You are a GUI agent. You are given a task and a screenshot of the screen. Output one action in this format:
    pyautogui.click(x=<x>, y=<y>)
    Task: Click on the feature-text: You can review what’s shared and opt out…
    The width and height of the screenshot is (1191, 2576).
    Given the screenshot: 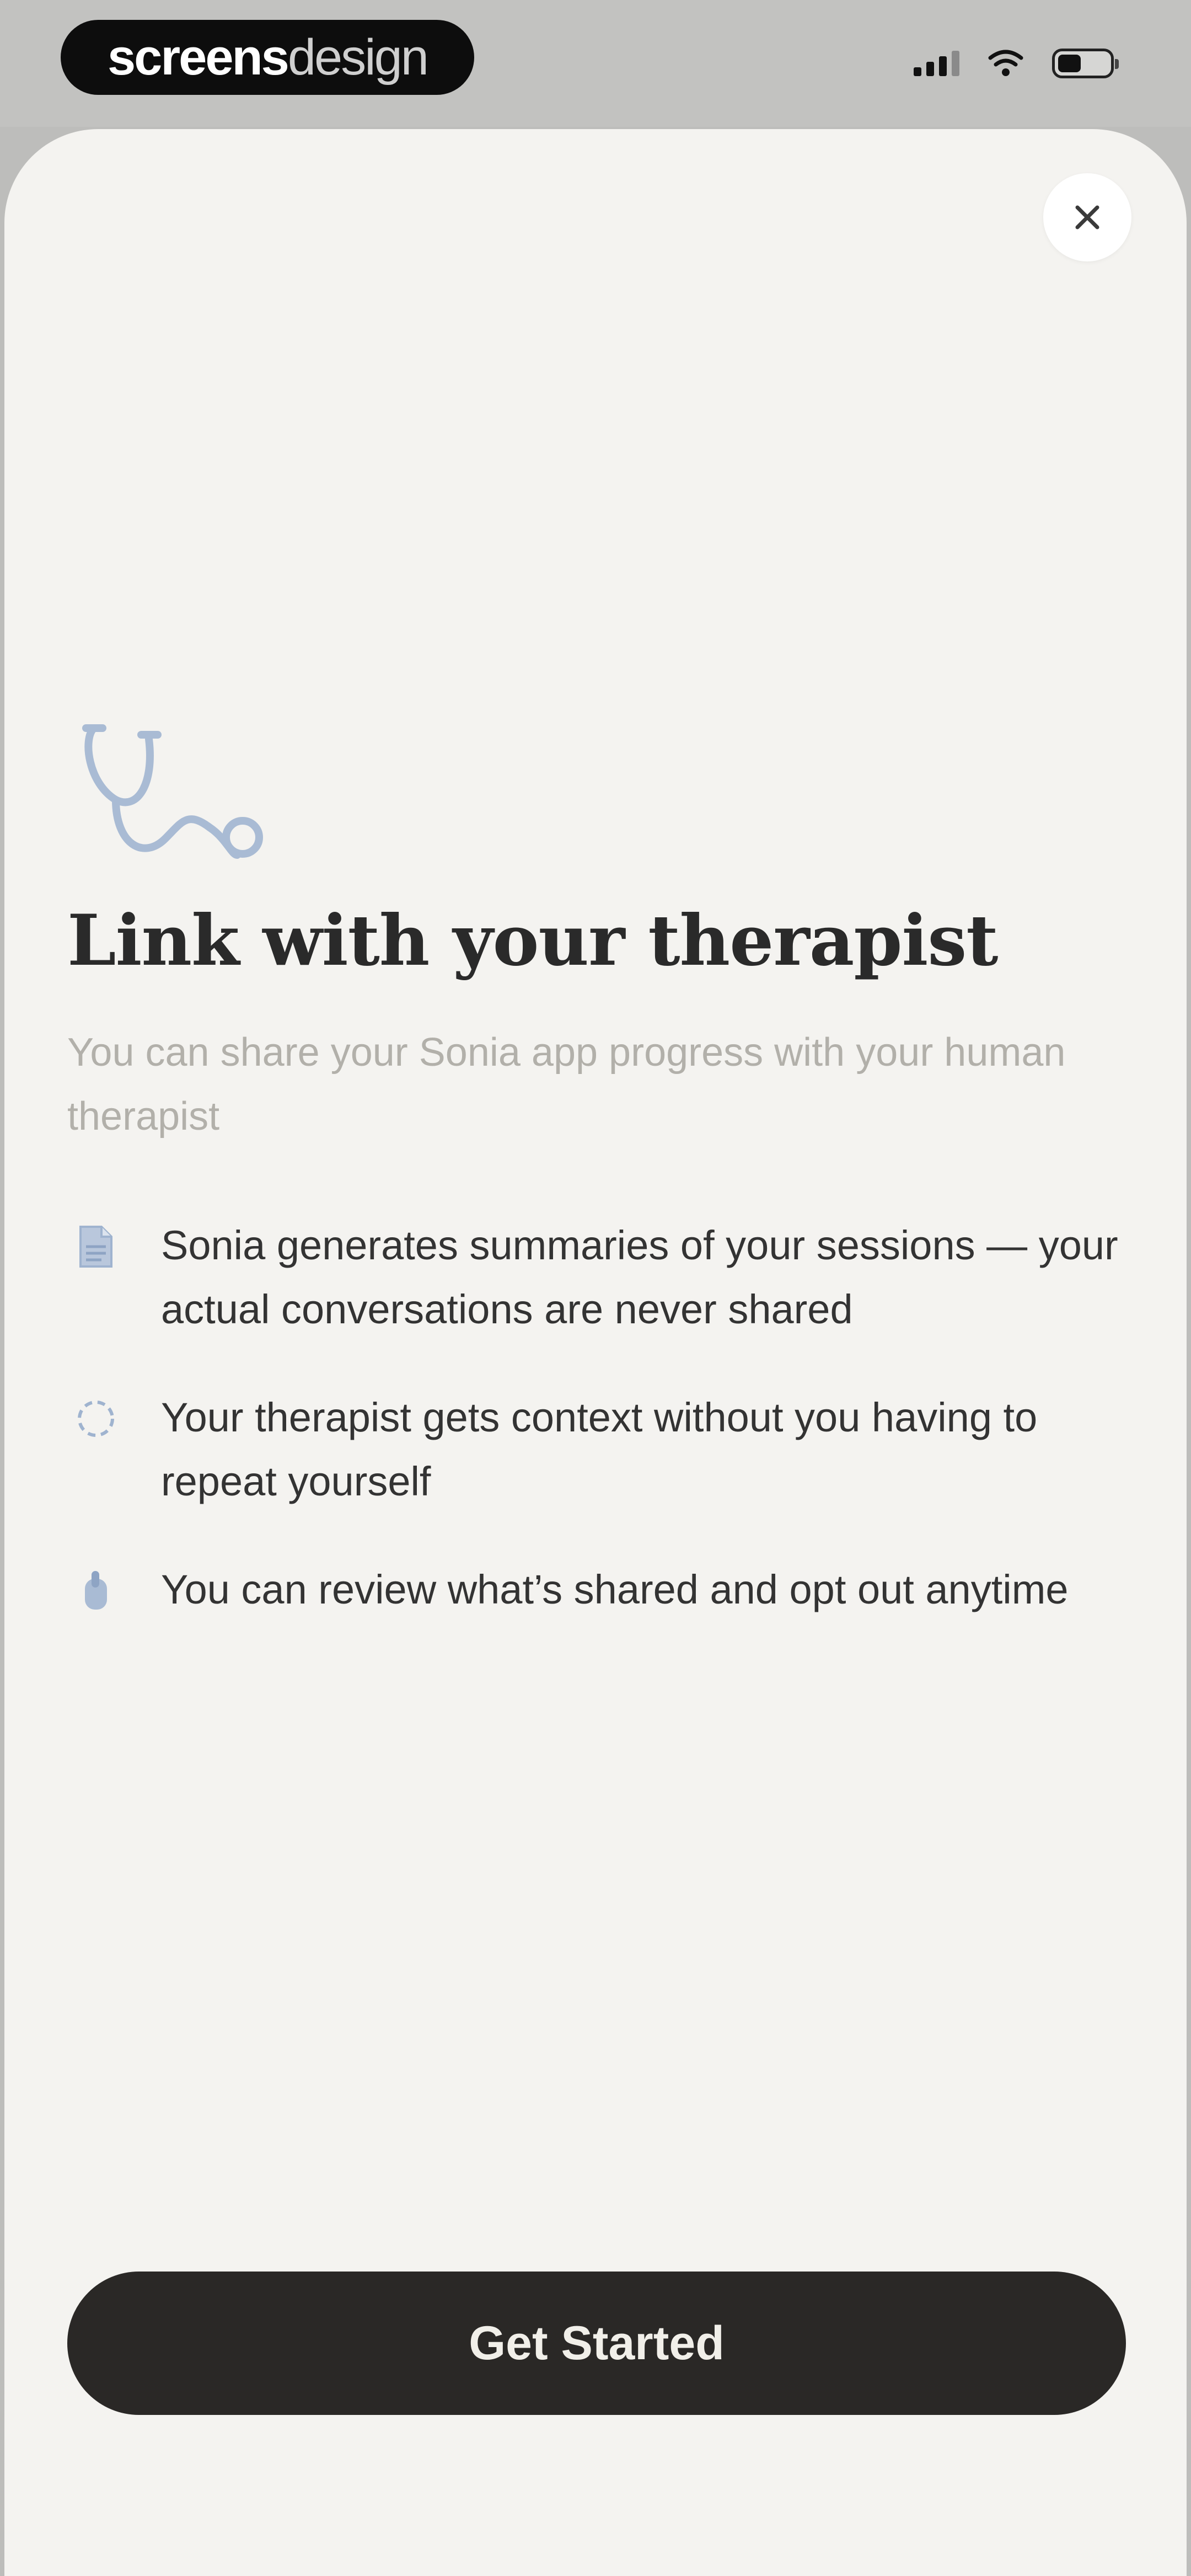 What is the action you would take?
    pyautogui.click(x=615, y=1589)
    